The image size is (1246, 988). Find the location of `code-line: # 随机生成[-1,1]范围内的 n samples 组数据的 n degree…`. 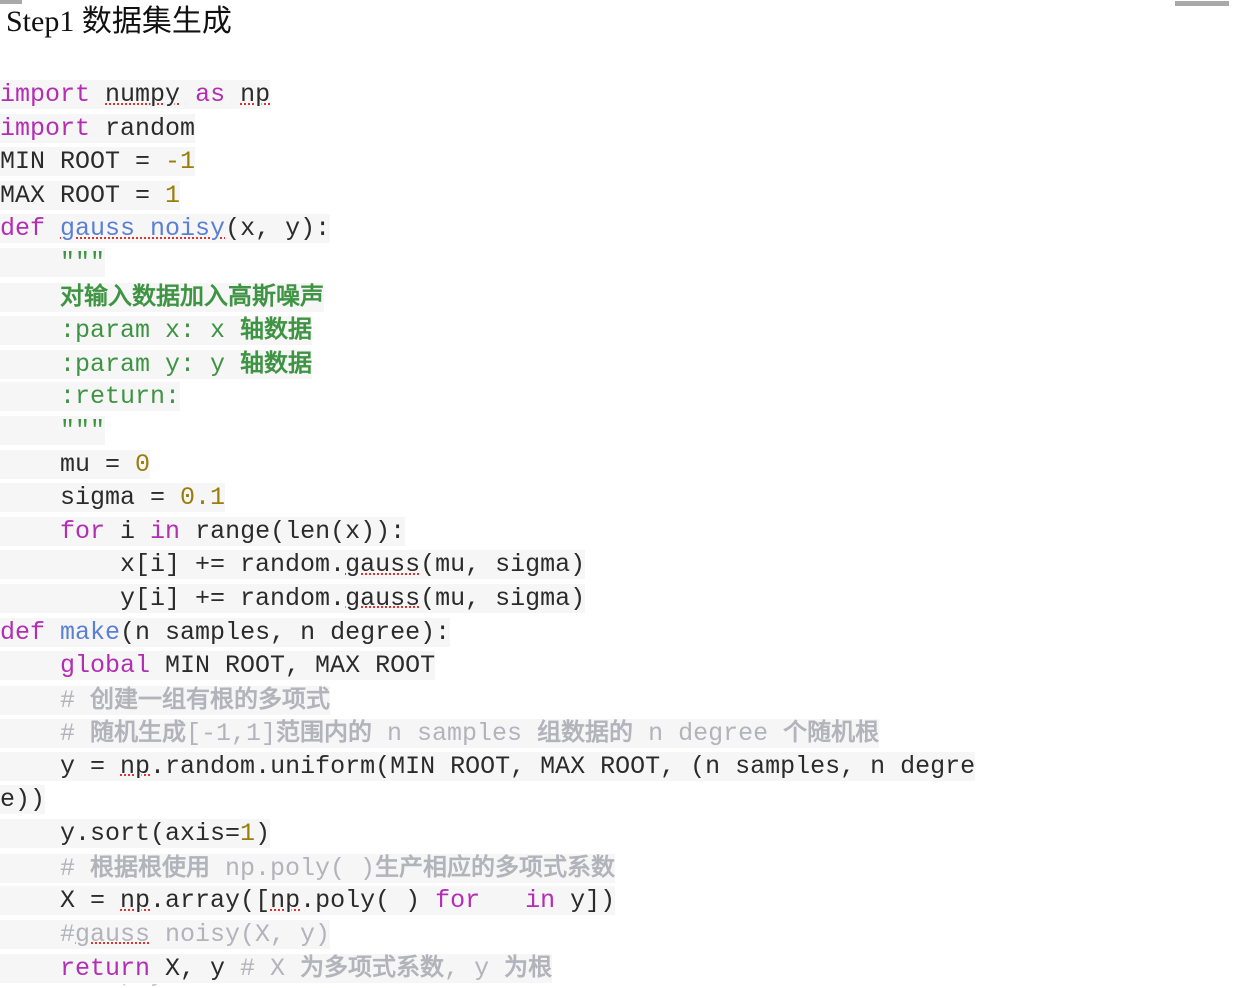

code-line: # 随机生成[-1,1]范围内的 n samples 组数据的 n degree… is located at coordinates (623, 733).